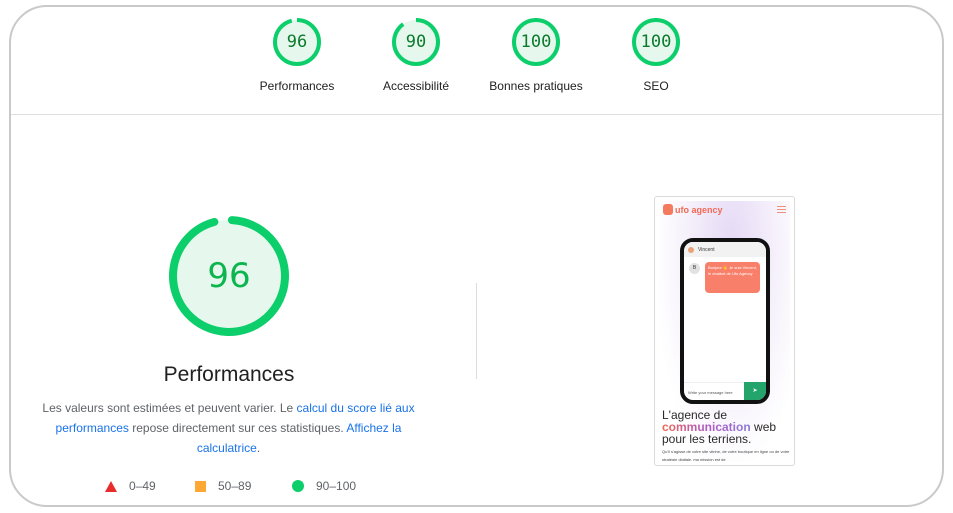  Describe the element at coordinates (691, 249) in the screenshot. I see `chatbot-avatar-icon` at that location.